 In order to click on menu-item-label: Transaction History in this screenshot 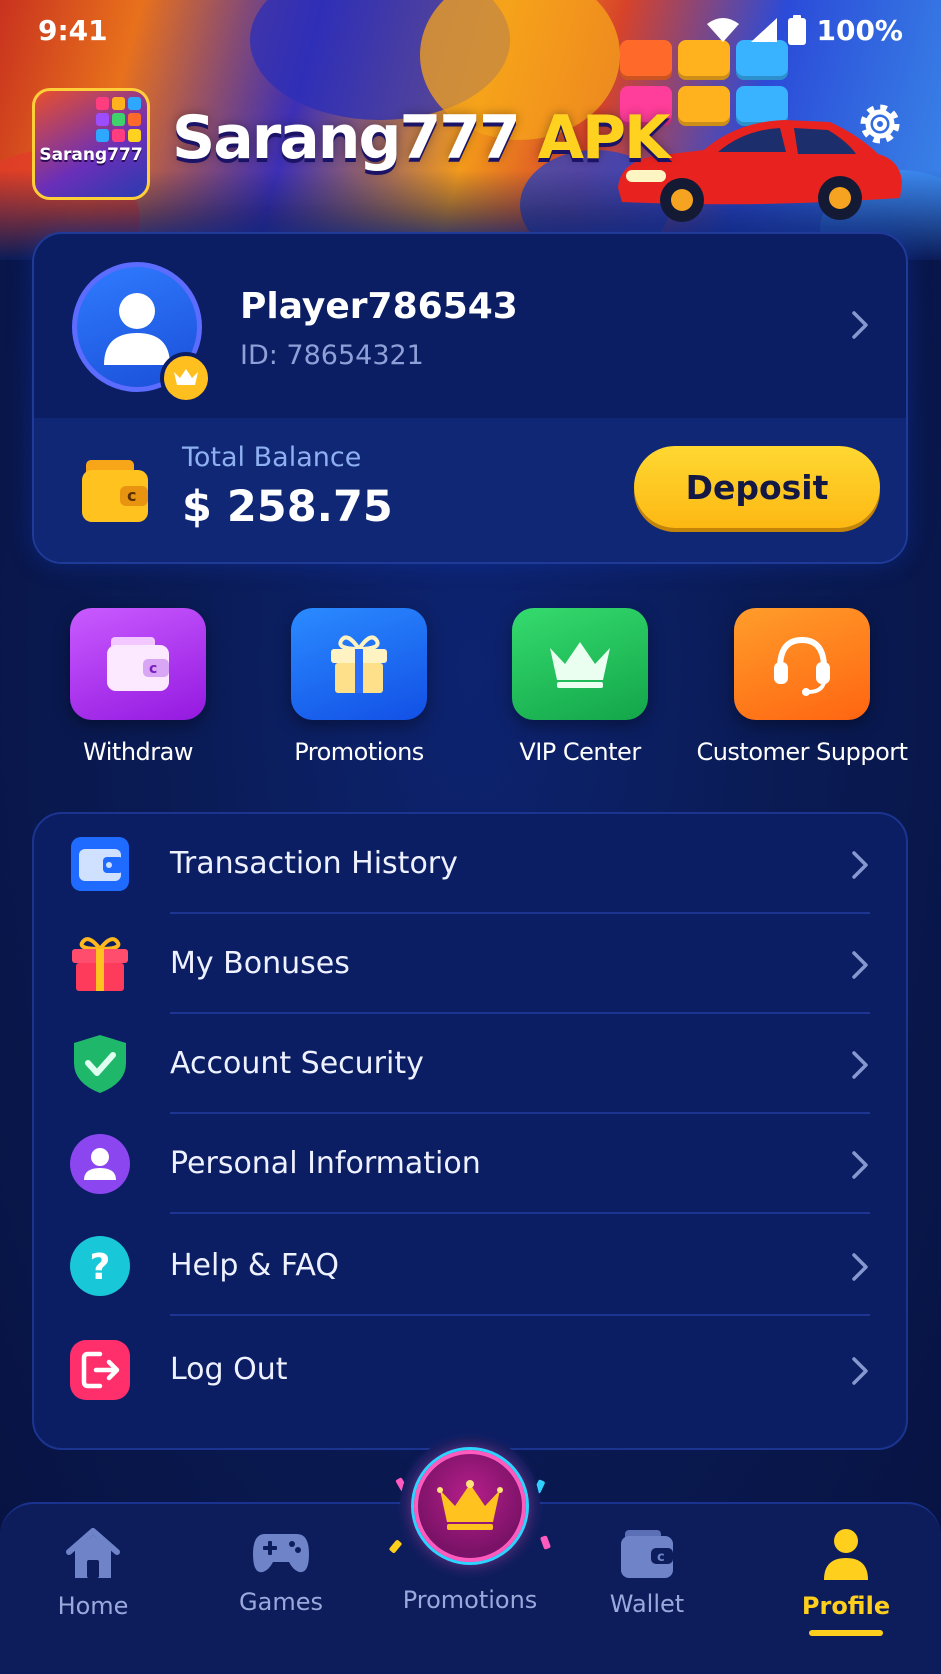, I will do `click(314, 863)`.